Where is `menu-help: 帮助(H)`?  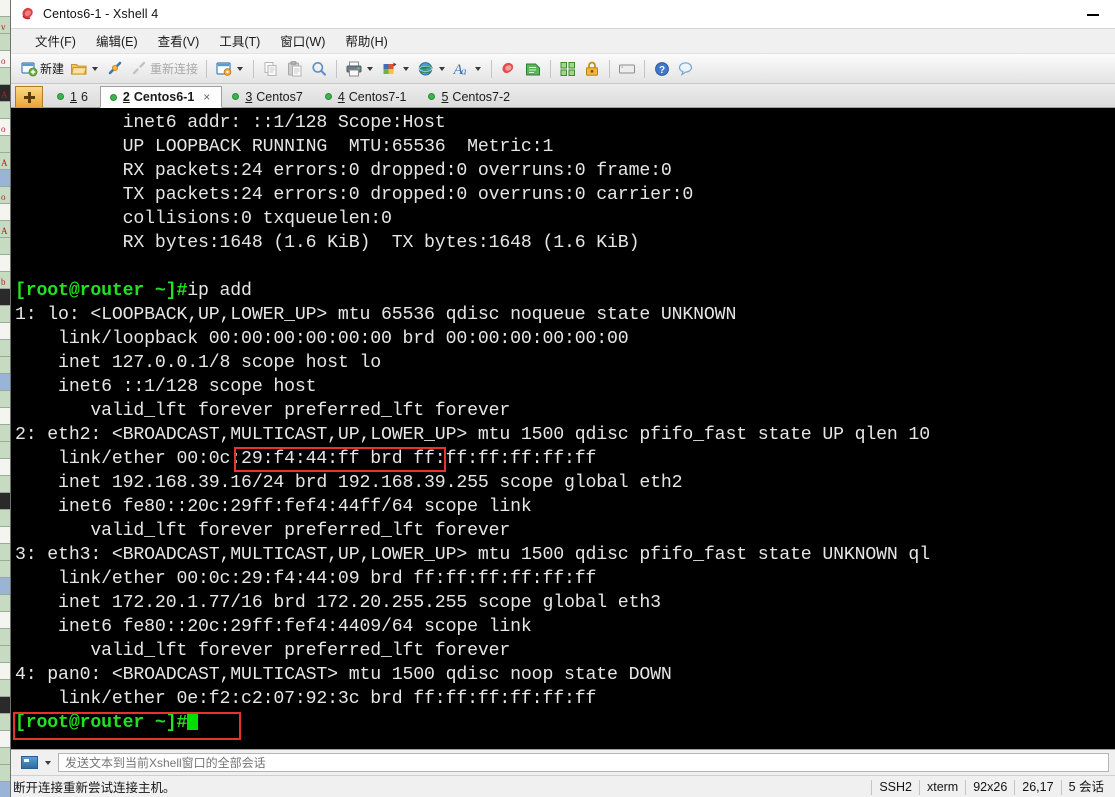
menu-help: 帮助(H) is located at coordinates (366, 41).